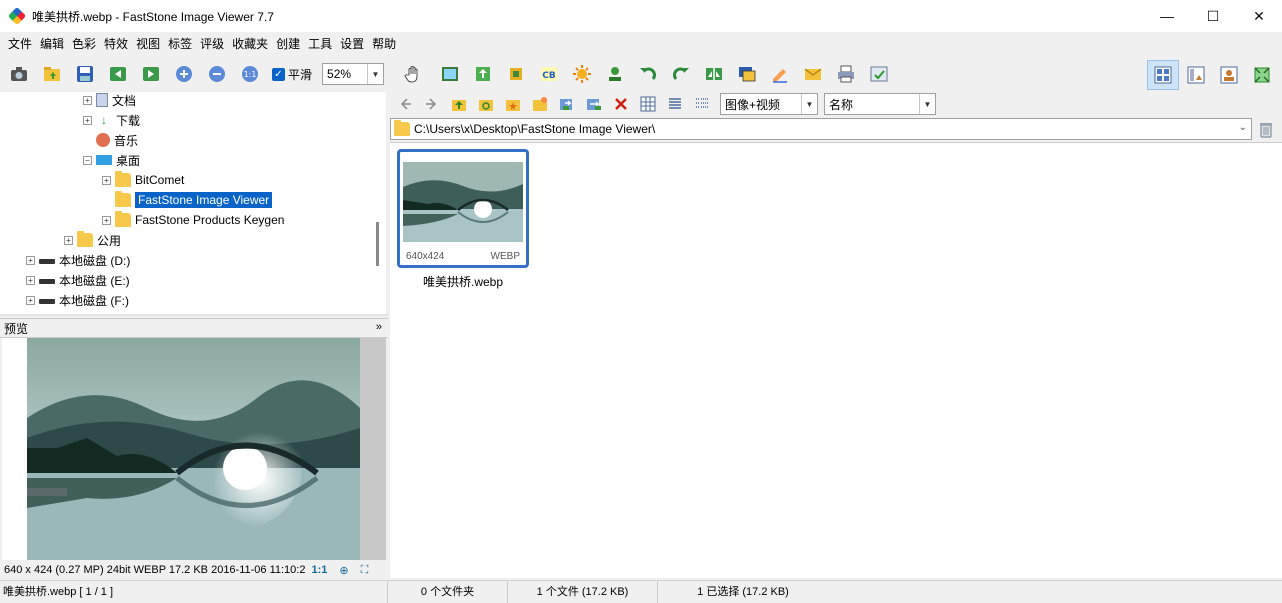 This screenshot has height=603, width=1282. I want to click on resize-icon, so click(516, 74).